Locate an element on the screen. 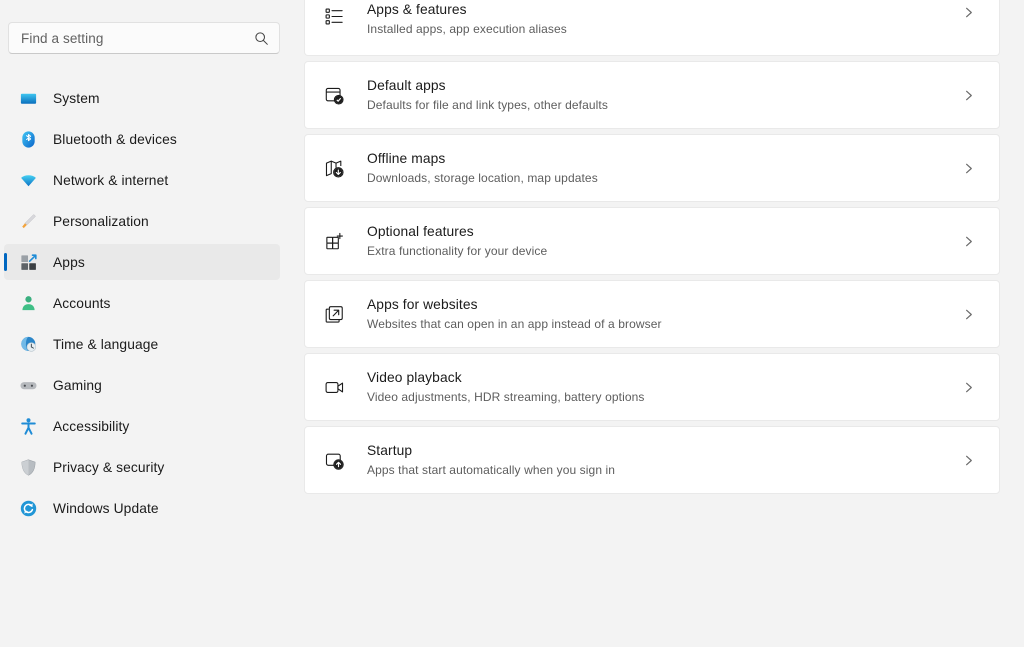 Image resolution: width=1024 pixels, height=647 pixels. sidebar-item-time-language: Time & language is located at coordinates (142, 344).